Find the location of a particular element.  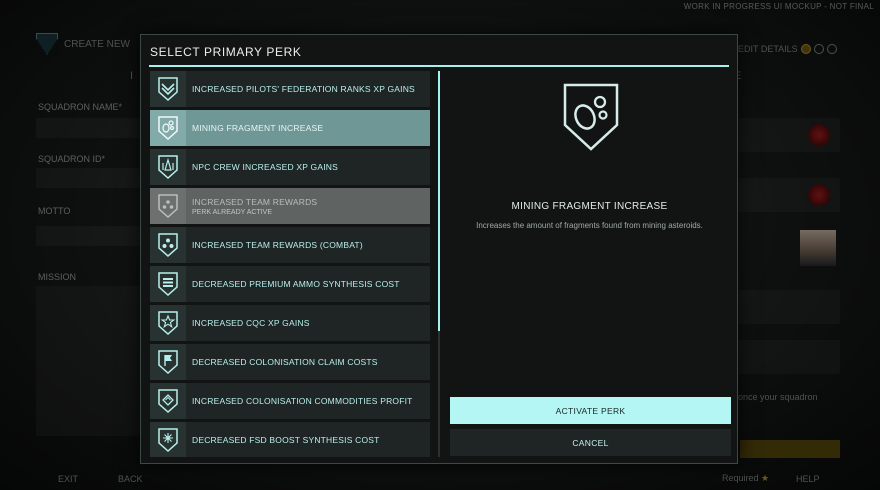

flag-icon is located at coordinates (168, 362).